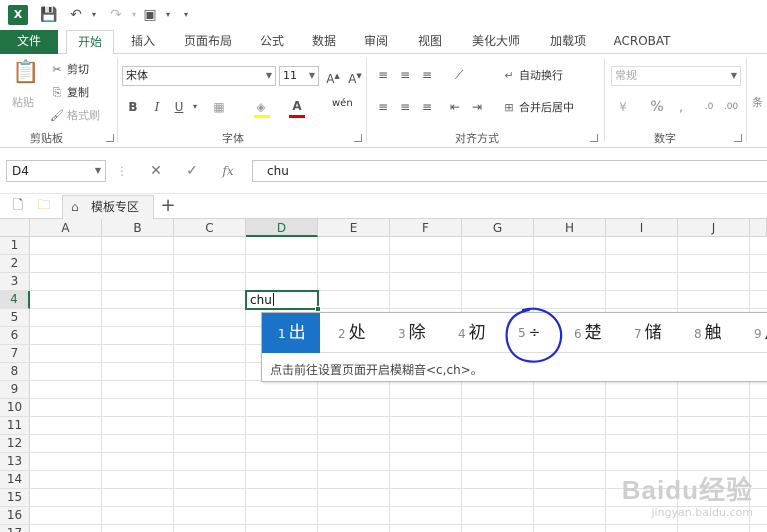 Image resolution: width=767 pixels, height=532 pixels. I want to click on percent-button: %, so click(657, 107).